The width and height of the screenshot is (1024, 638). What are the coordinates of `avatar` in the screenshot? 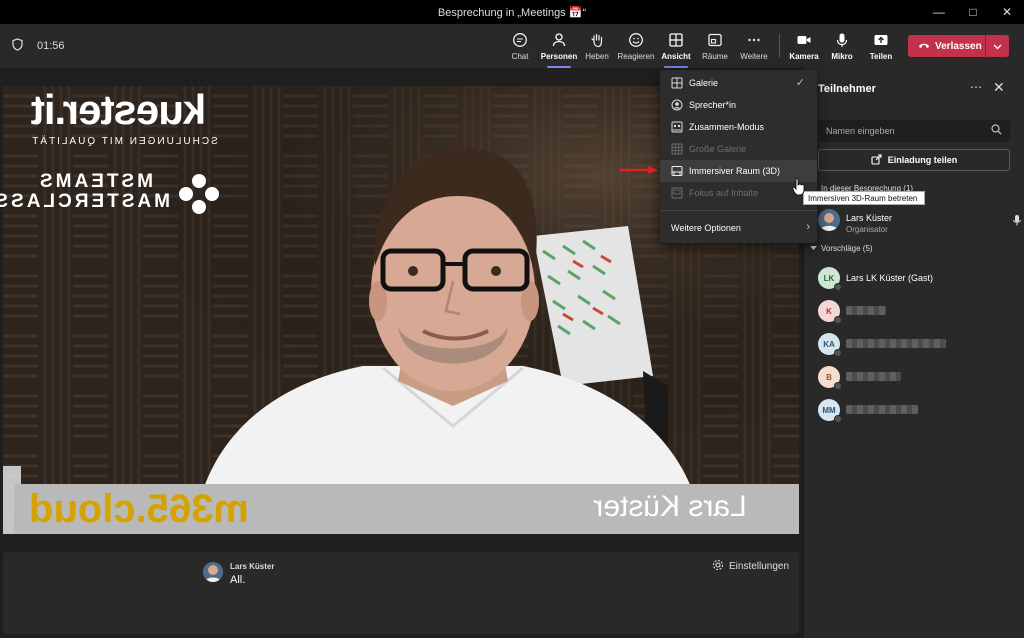 It's located at (829, 220).